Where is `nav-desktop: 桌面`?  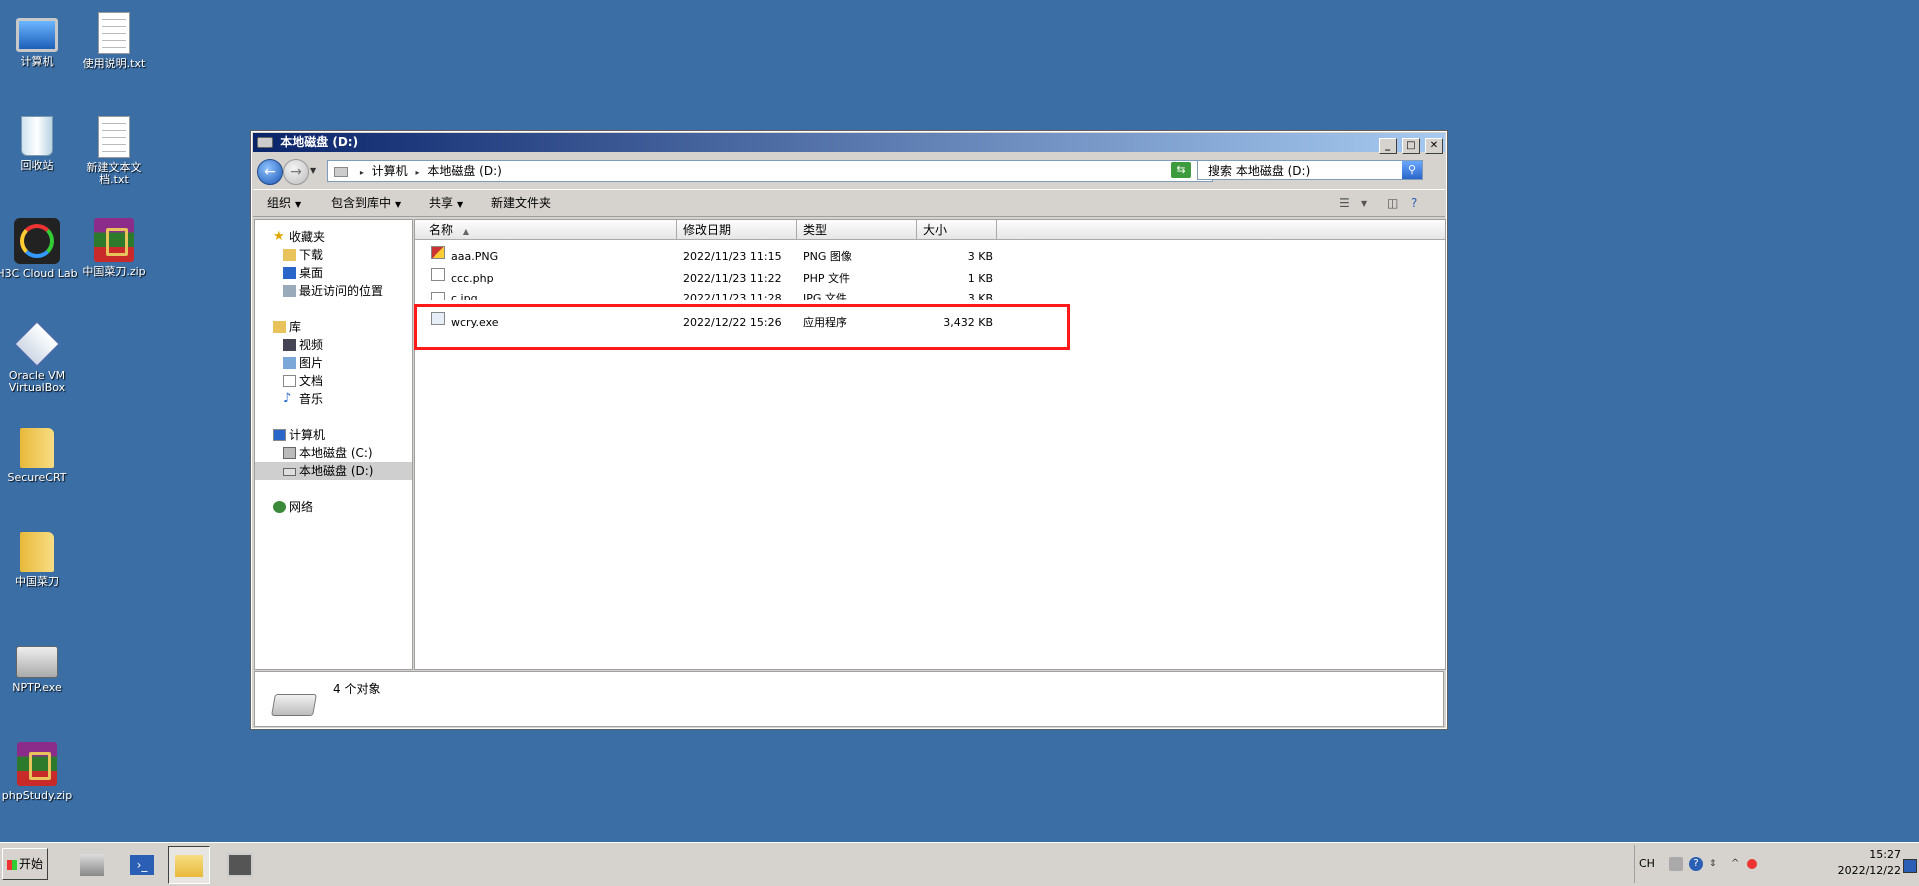
nav-desktop: 桌面 is located at coordinates (333, 273).